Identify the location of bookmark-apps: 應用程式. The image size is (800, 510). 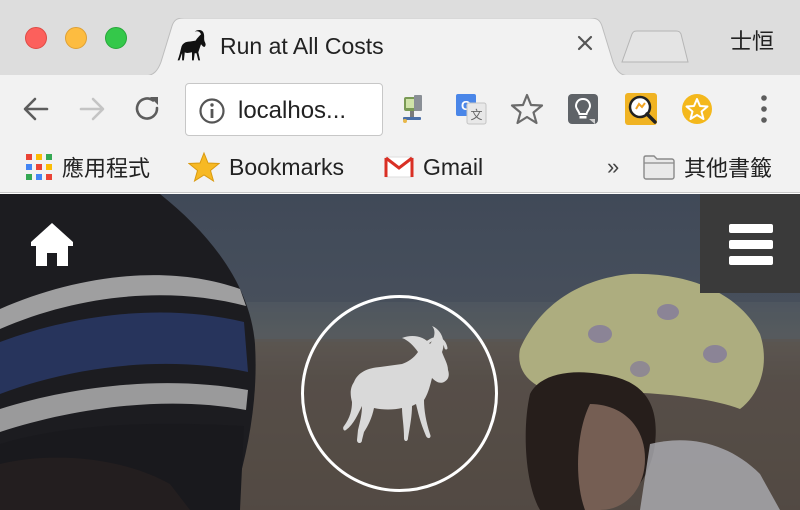
(87, 167).